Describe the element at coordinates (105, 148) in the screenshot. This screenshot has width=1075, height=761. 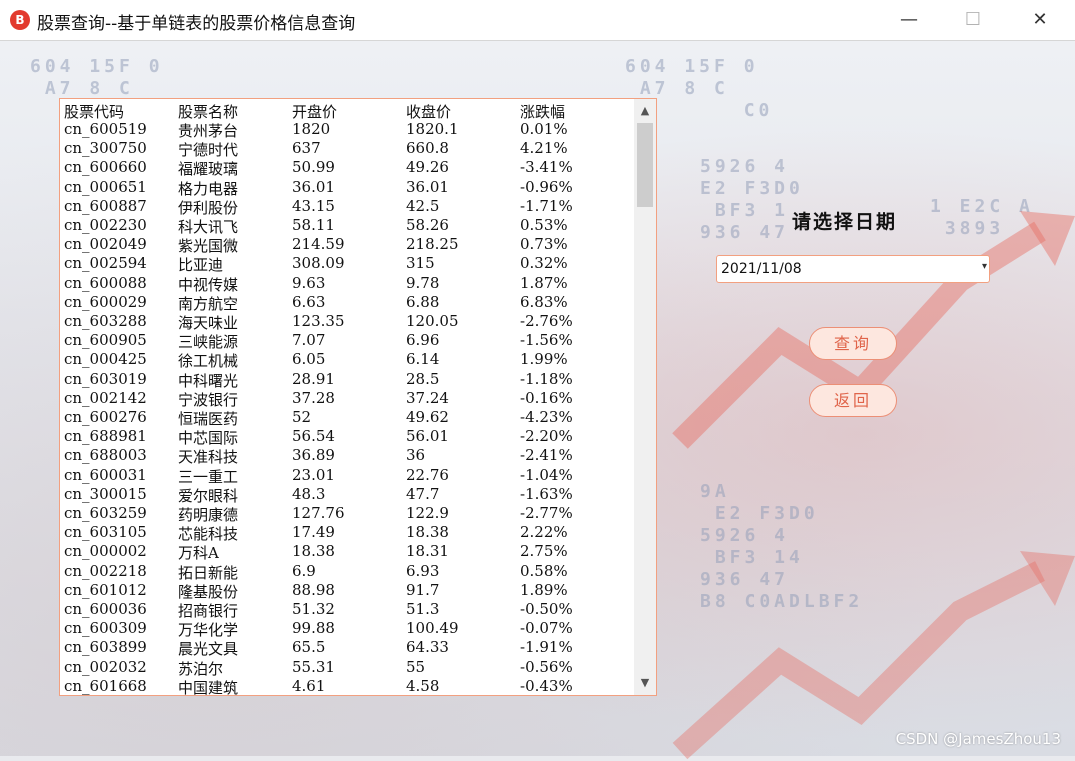
I see `cell-code: cn_300750` at that location.